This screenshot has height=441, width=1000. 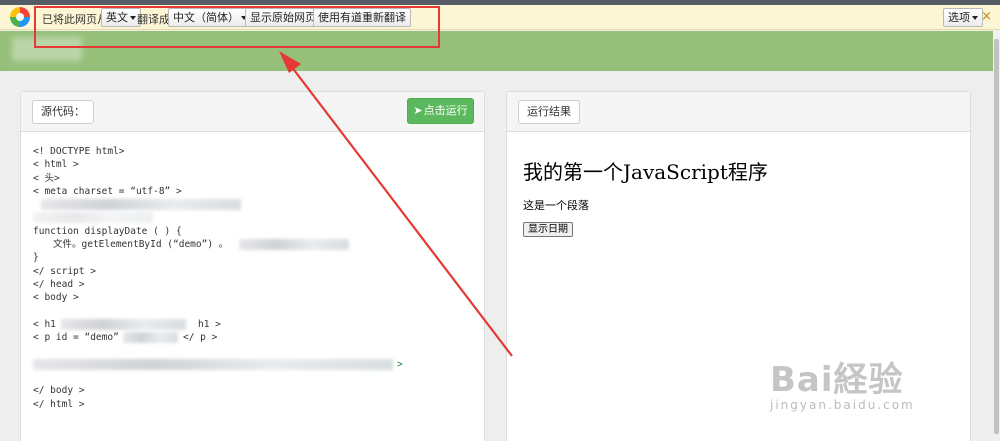 What do you see at coordinates (237, 27) in the screenshot?
I see `annotation-box` at bounding box center [237, 27].